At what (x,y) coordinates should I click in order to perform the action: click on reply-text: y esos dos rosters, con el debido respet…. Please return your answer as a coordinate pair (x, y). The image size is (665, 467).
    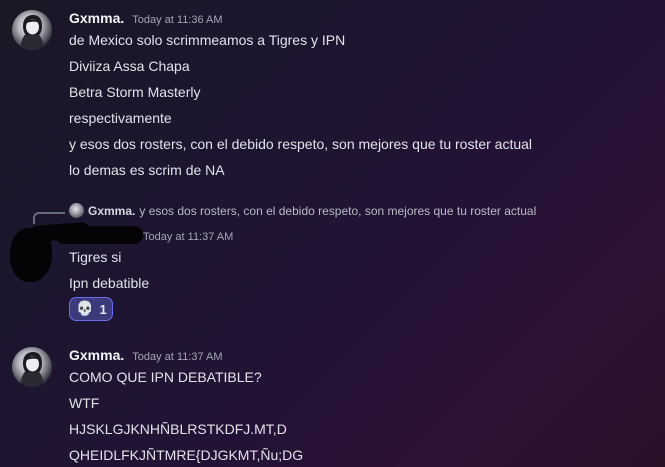
    Looking at the image, I should click on (337, 211).